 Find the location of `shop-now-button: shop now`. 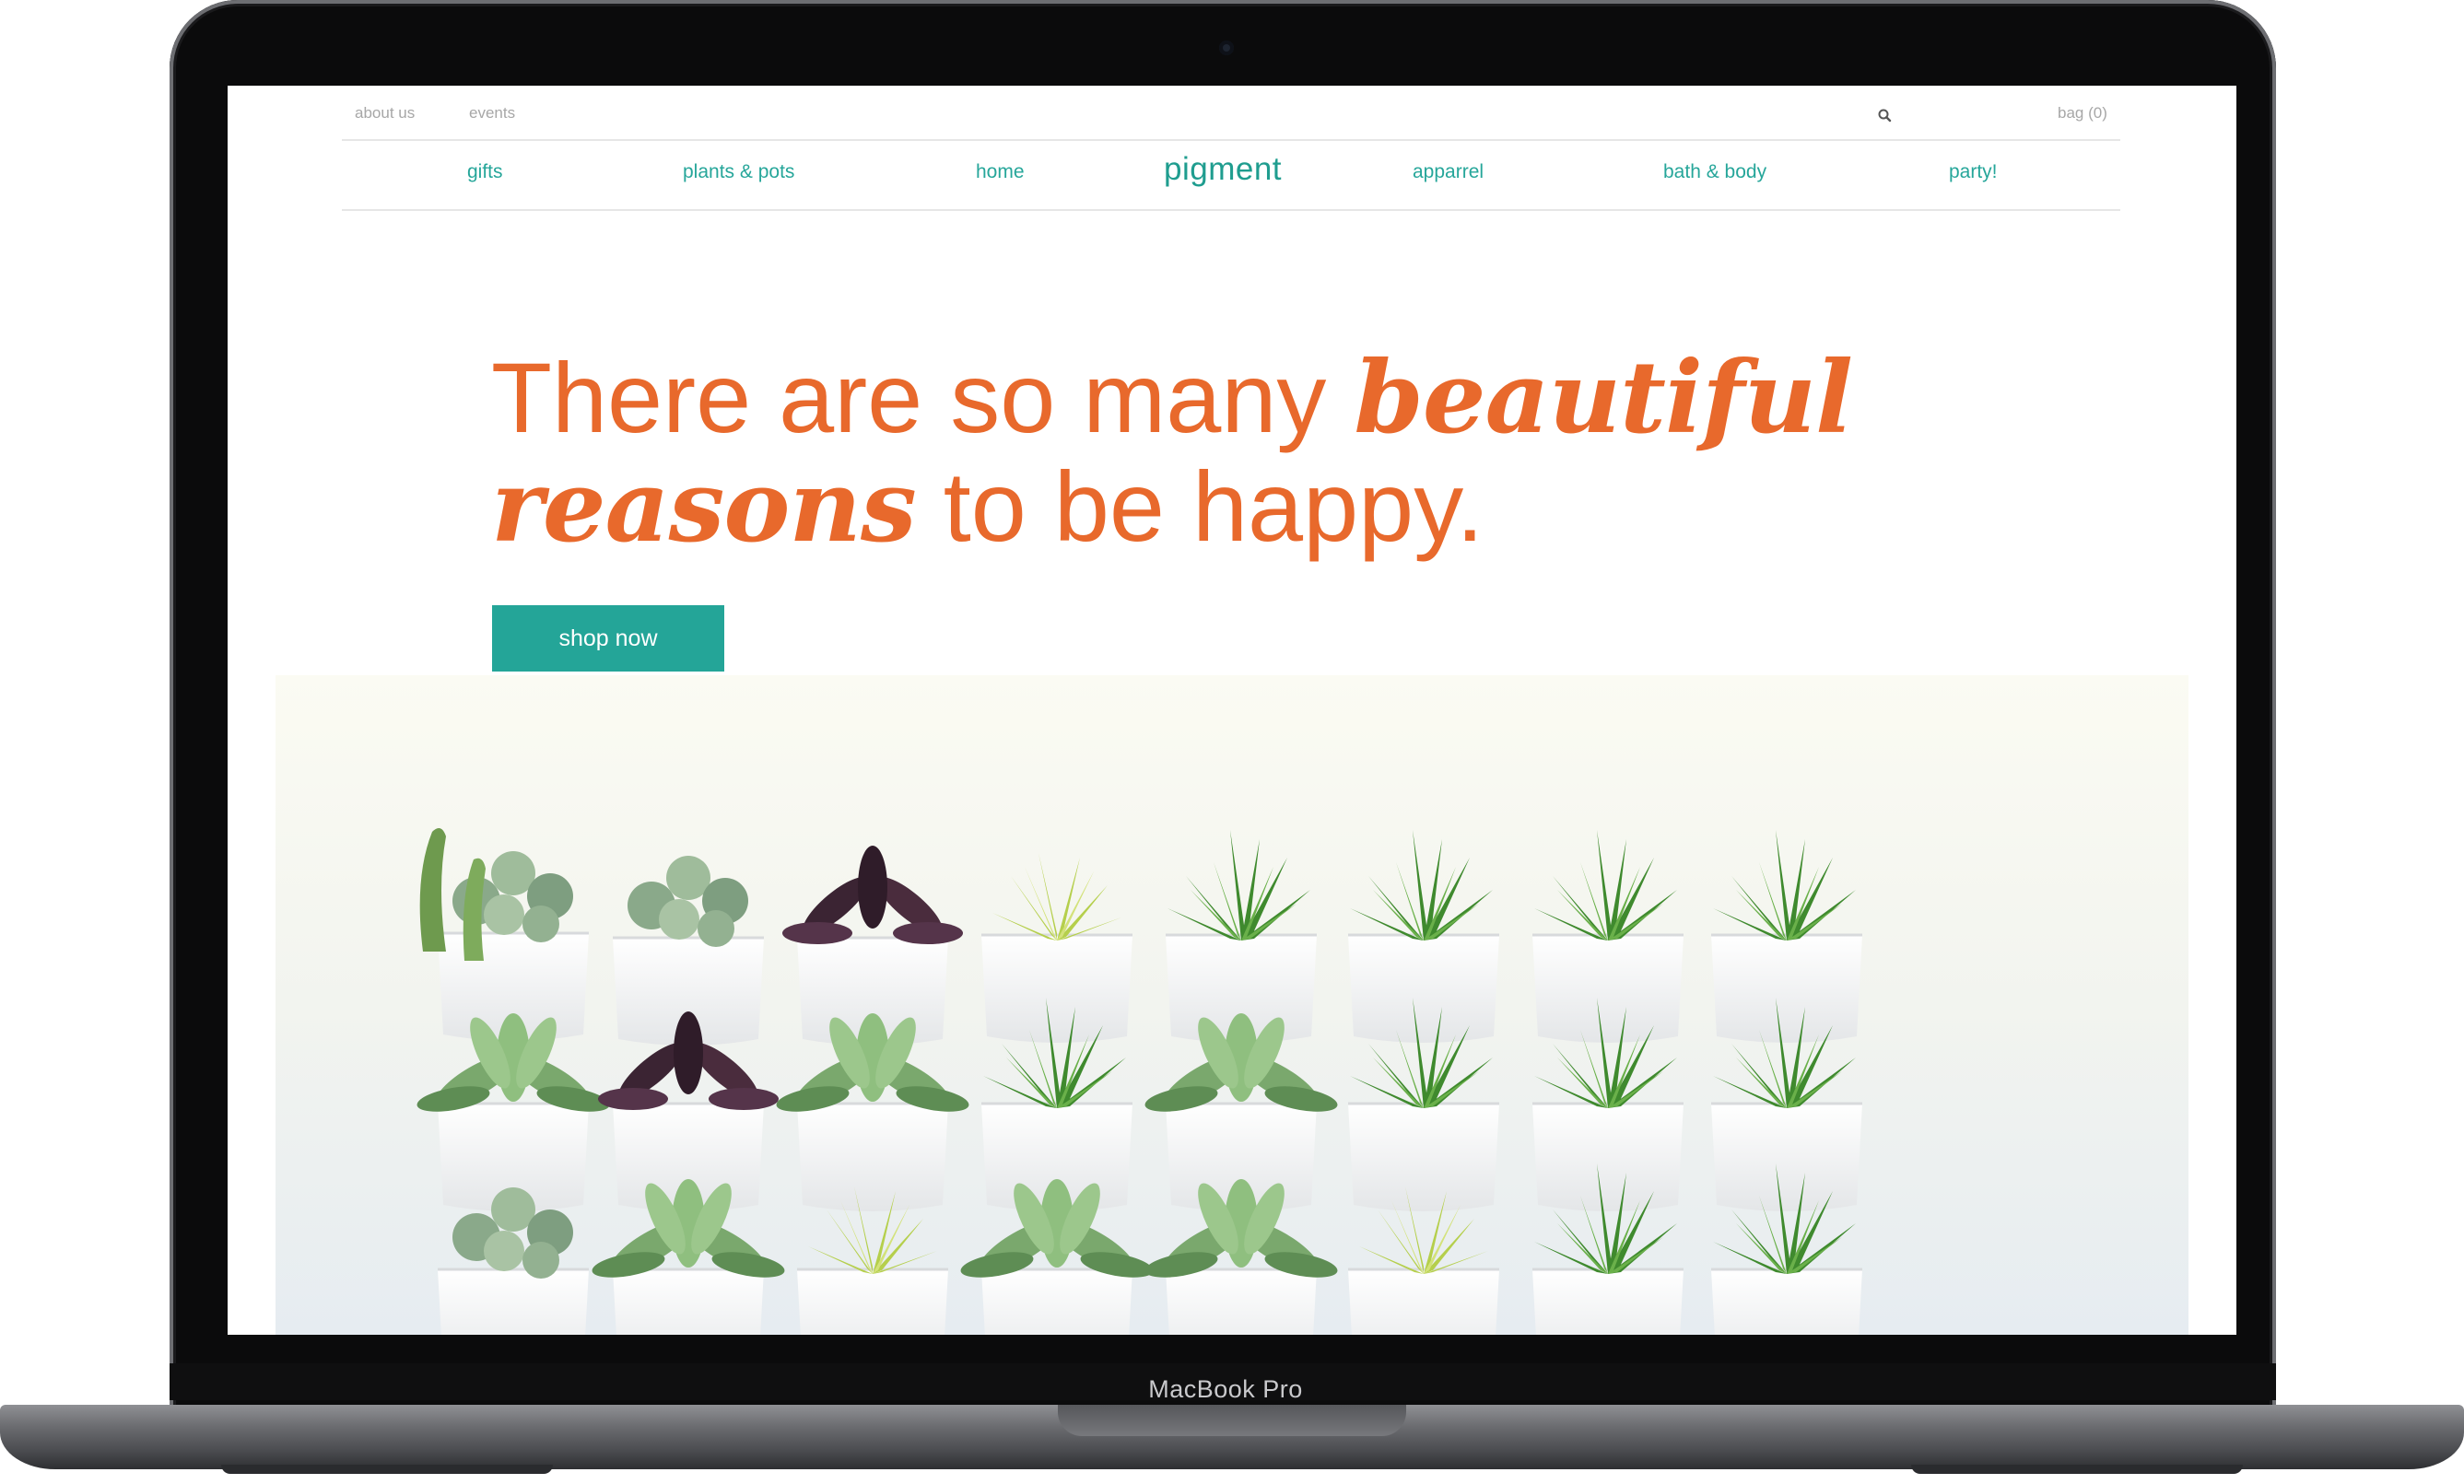

shop-now-button: shop now is located at coordinates (608, 638).